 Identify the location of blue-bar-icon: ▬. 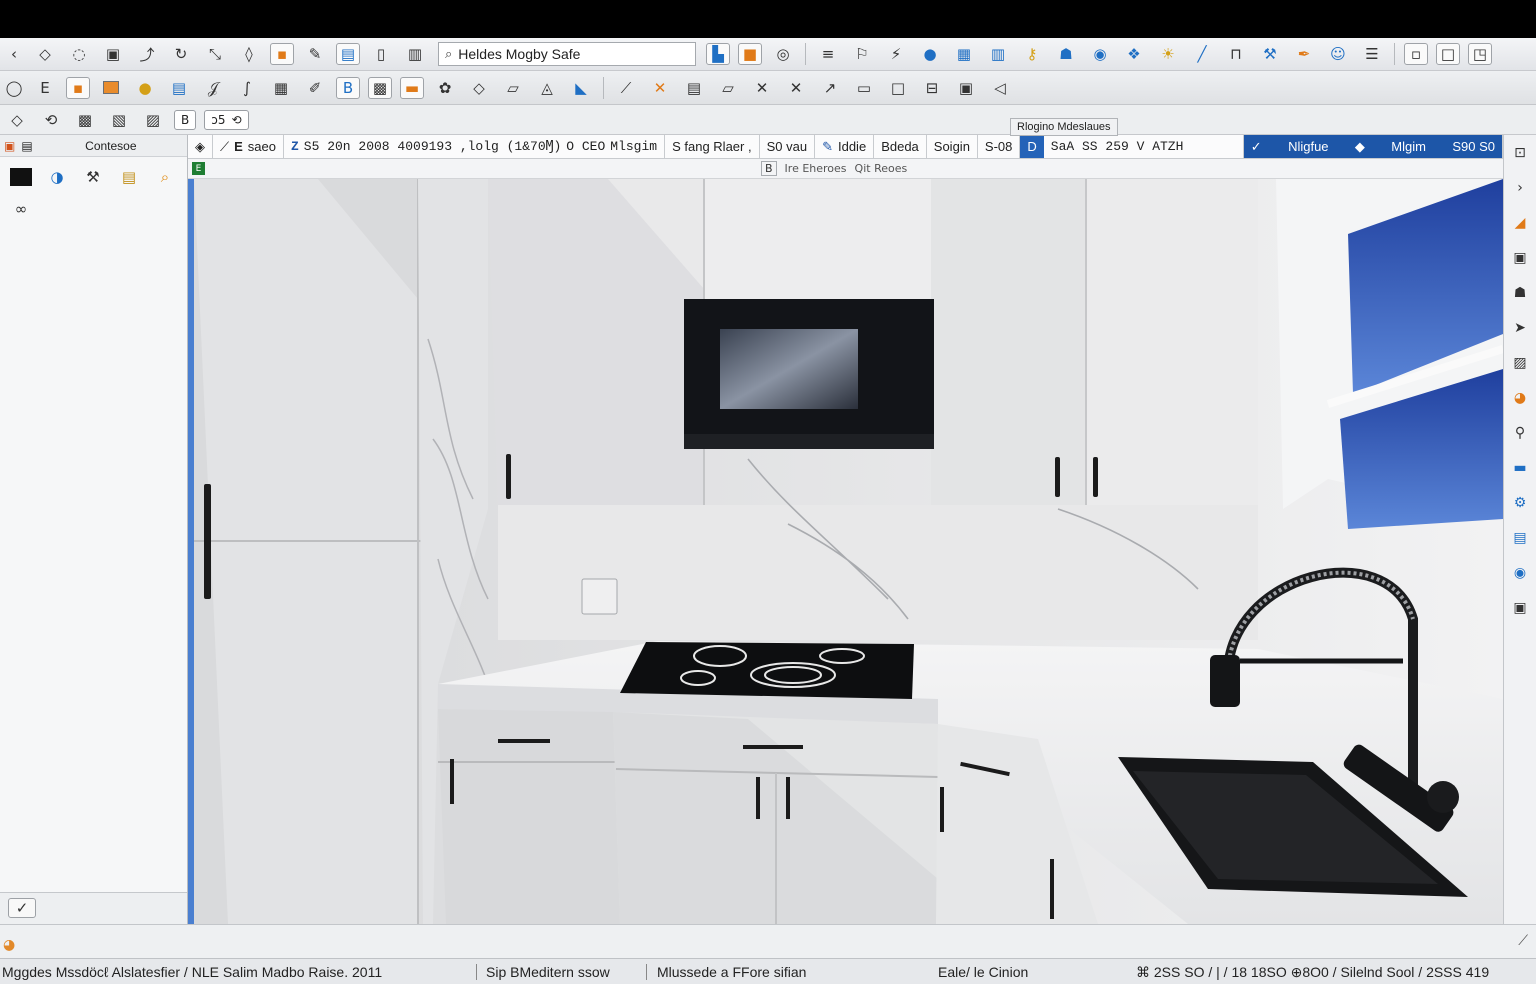
(1520, 468).